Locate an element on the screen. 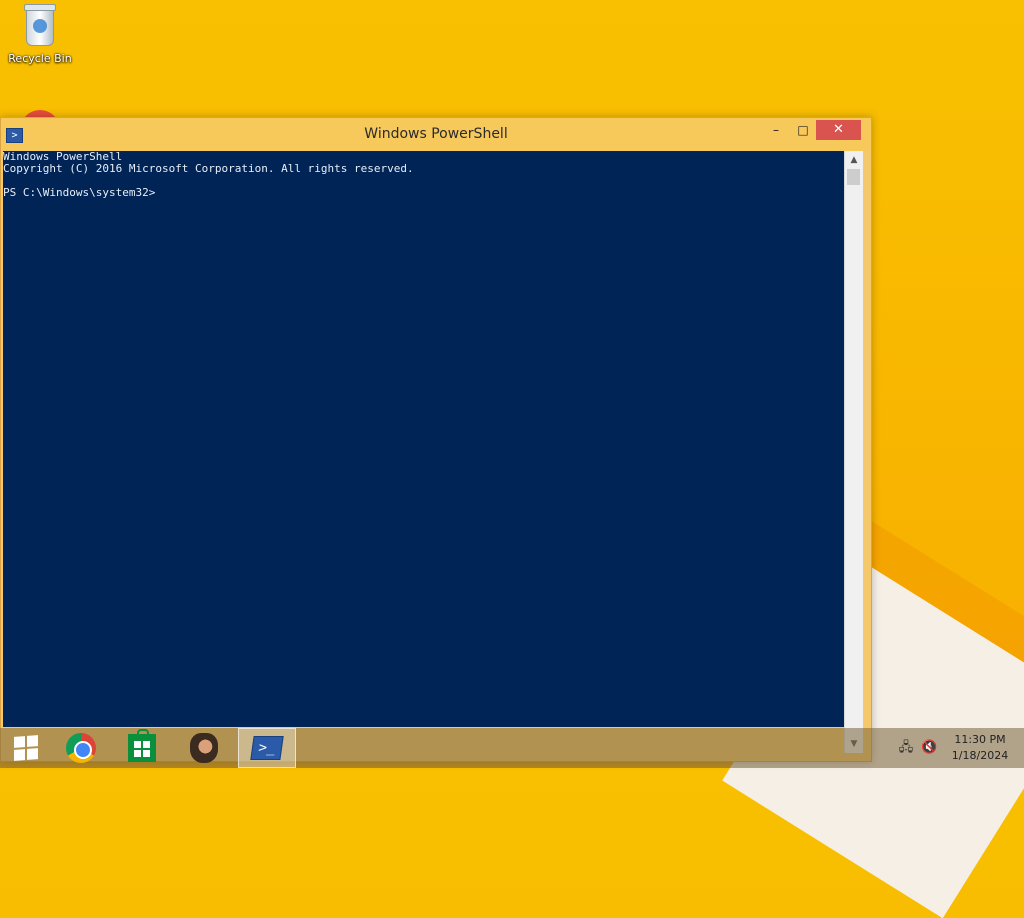 This screenshot has height=918, width=1024. taskbar-powershell-button: >_ is located at coordinates (267, 748).